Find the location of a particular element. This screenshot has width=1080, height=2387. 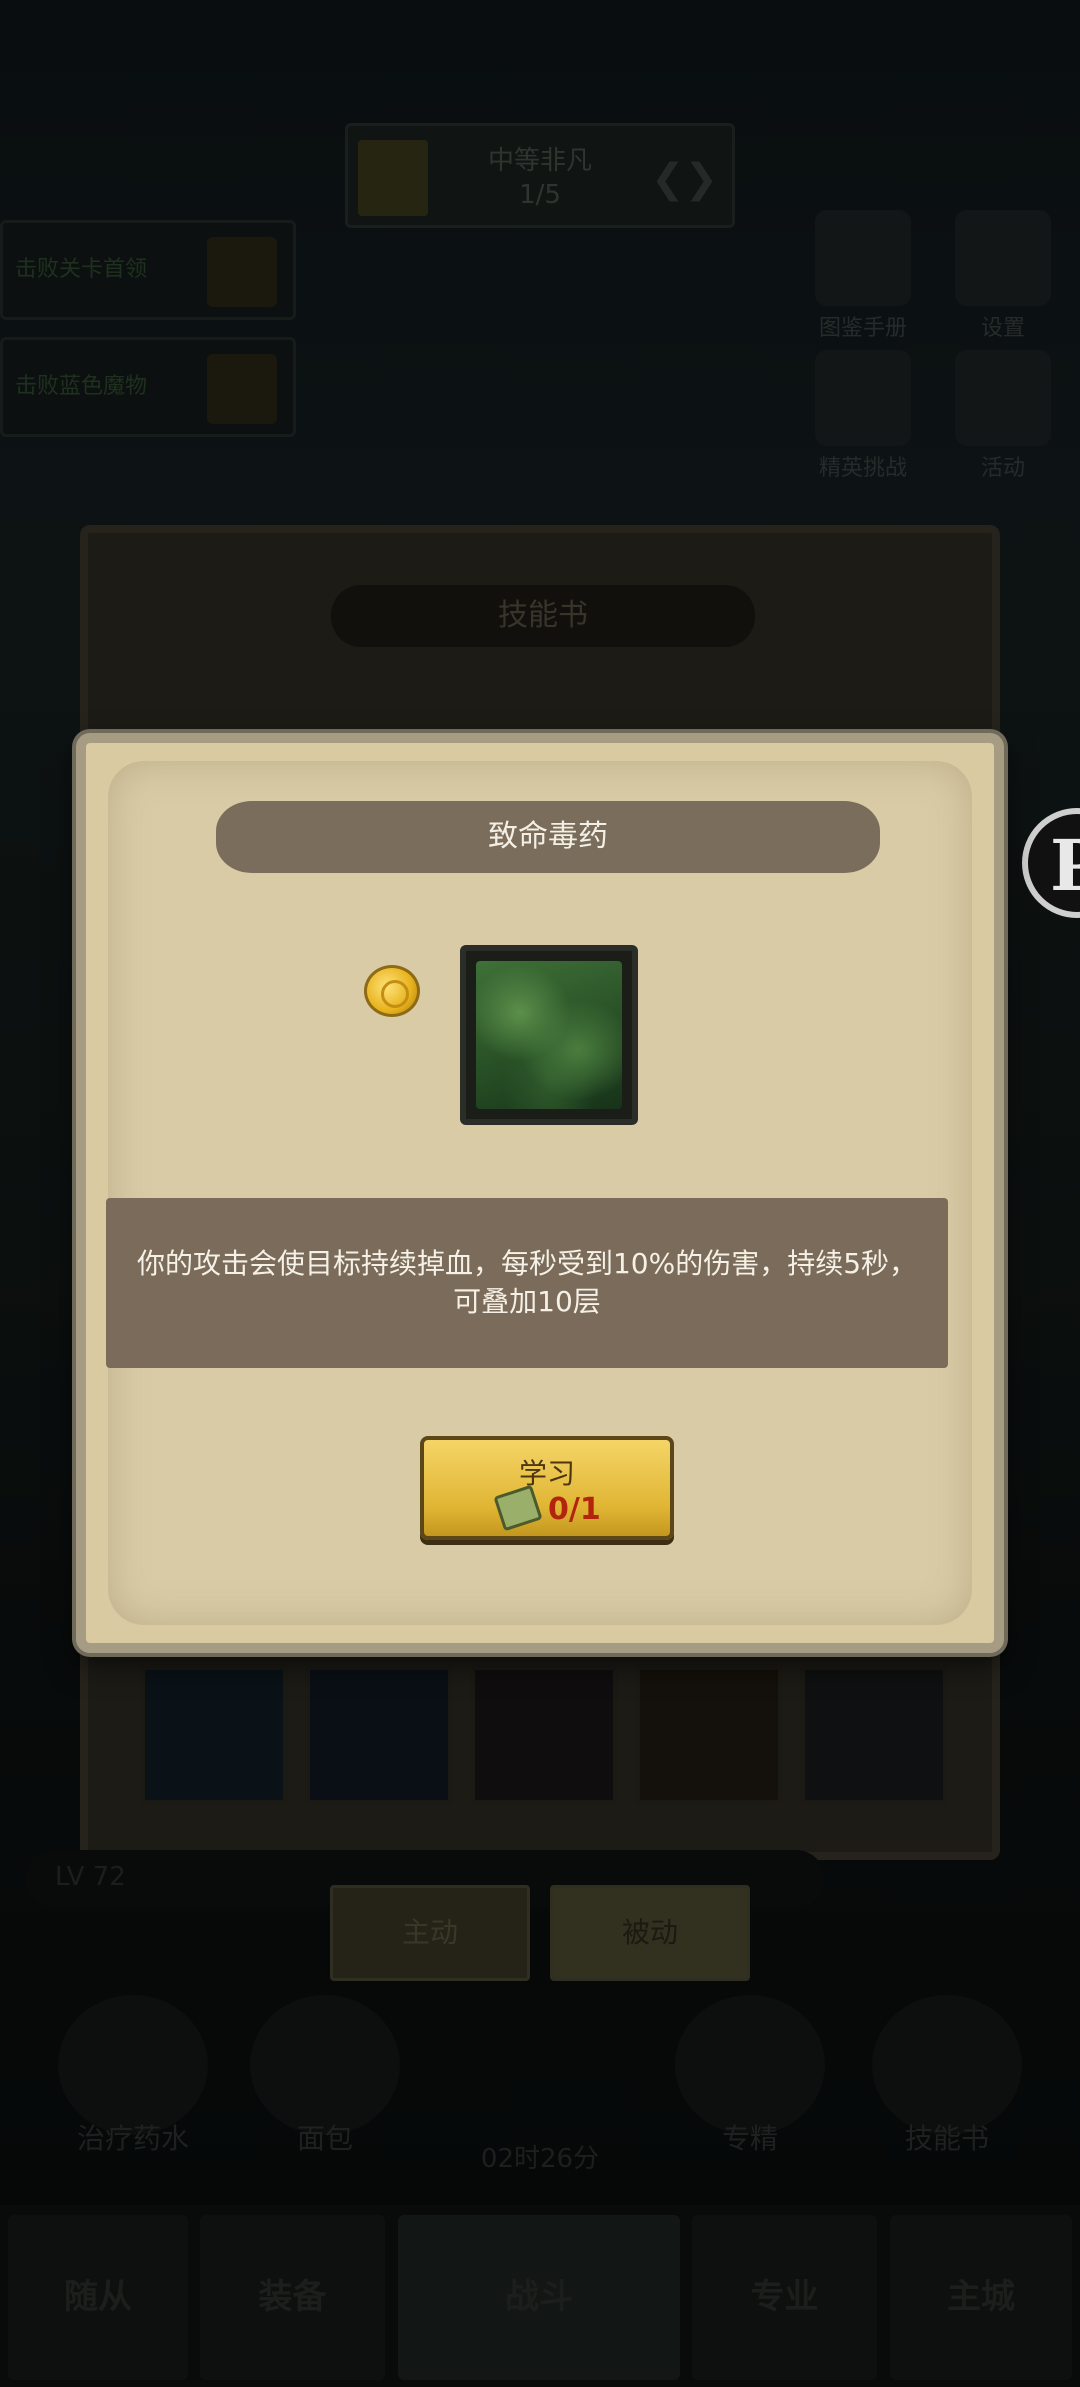

skill-description: 你的攻击会使目标持续掉血，每秒受到10%的伤害，持续5秒，可叠加10层 is located at coordinates (527, 1282).